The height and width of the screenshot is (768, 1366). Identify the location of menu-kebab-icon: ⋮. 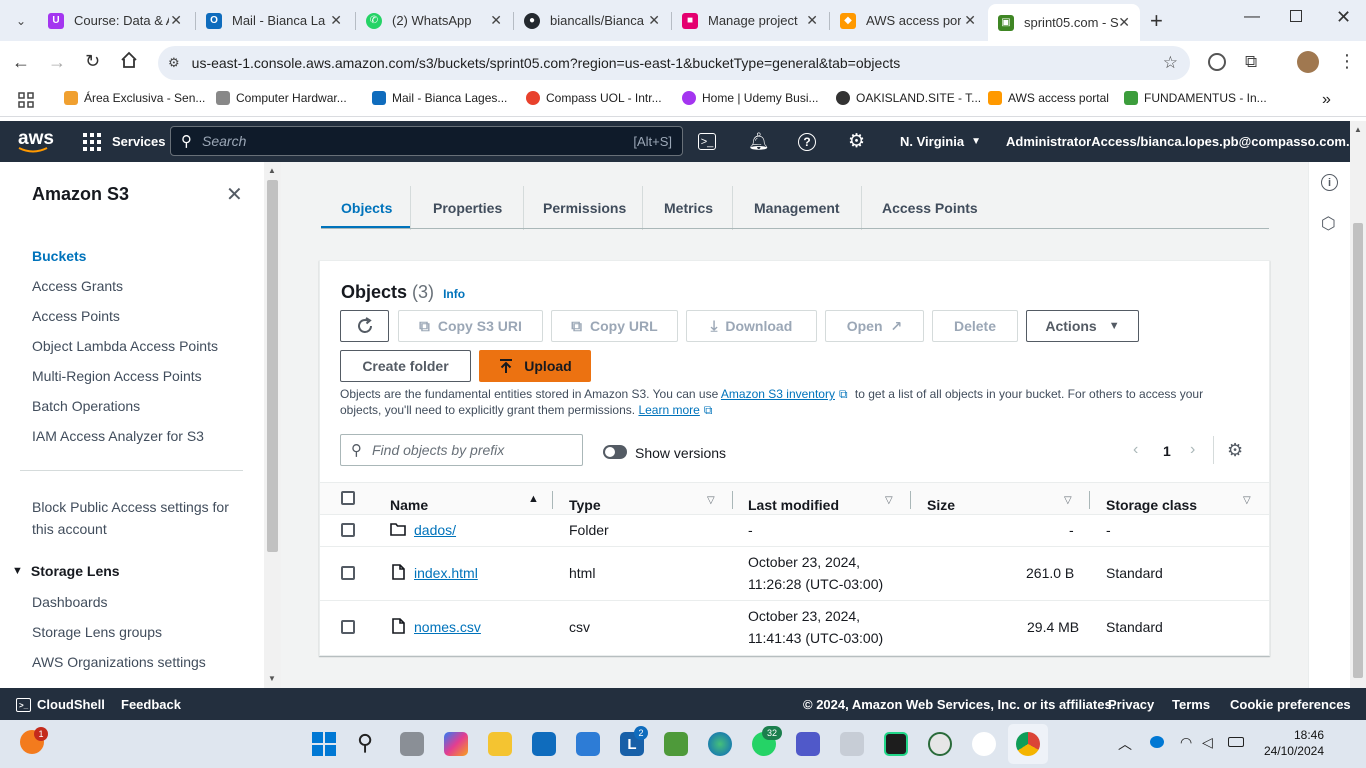
(1347, 61).